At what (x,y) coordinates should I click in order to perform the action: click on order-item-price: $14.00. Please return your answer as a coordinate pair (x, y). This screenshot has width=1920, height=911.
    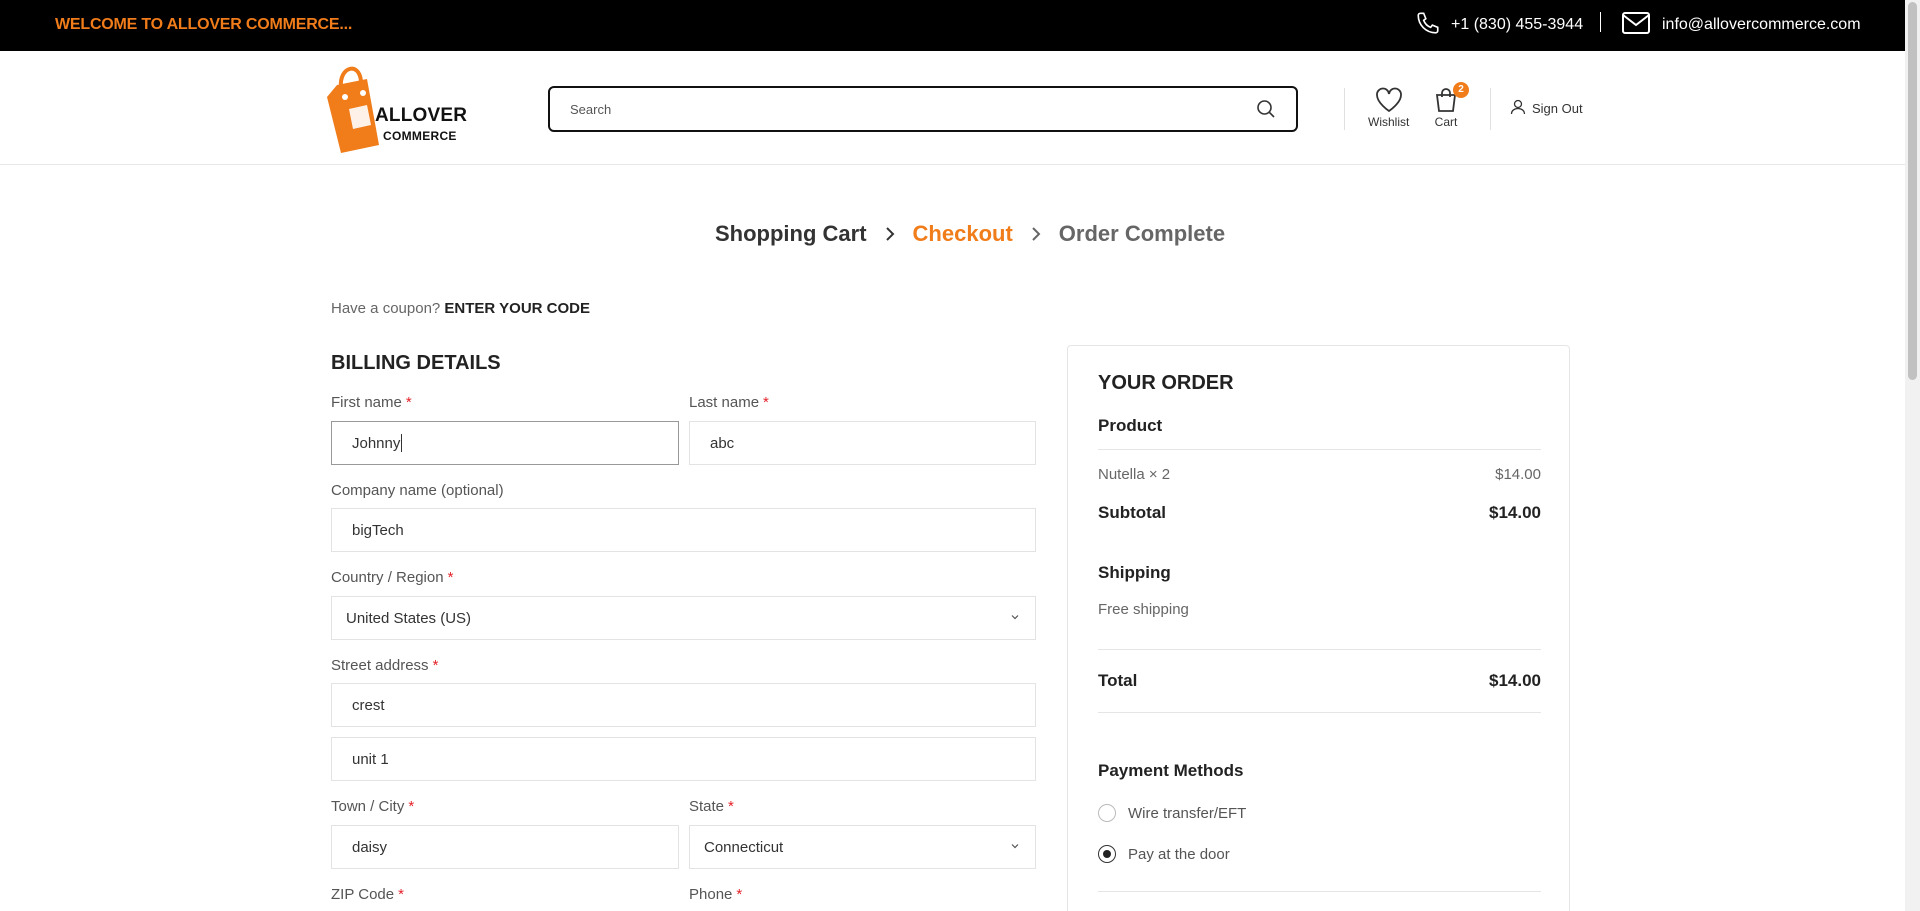
    Looking at the image, I should click on (1518, 474).